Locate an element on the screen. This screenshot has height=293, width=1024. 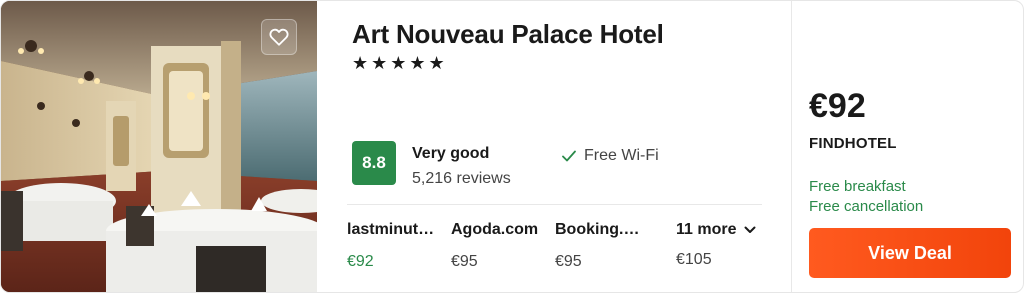
perk-free-breakfast: Free breakfast is located at coordinates (857, 186).